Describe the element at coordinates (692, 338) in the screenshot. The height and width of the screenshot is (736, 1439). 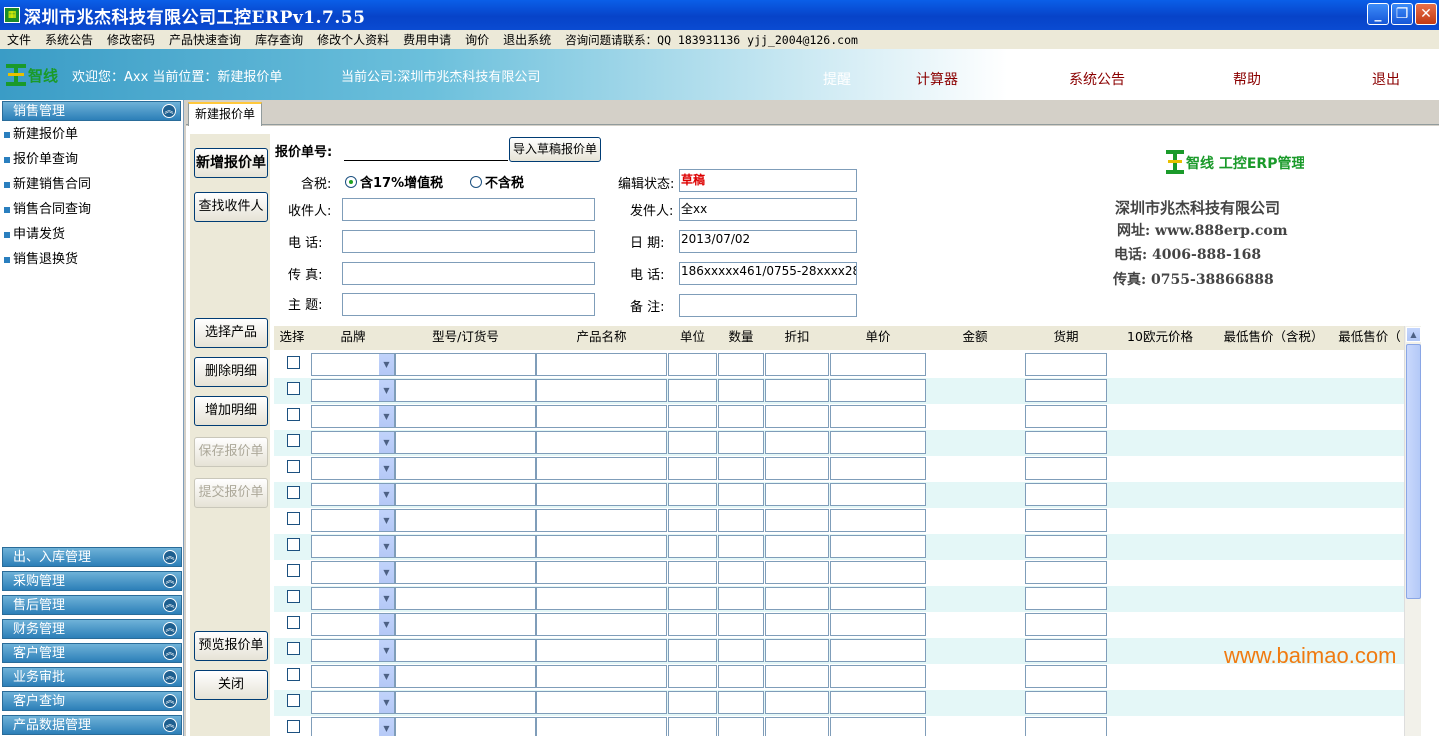
I see `col-unit: 单位` at that location.